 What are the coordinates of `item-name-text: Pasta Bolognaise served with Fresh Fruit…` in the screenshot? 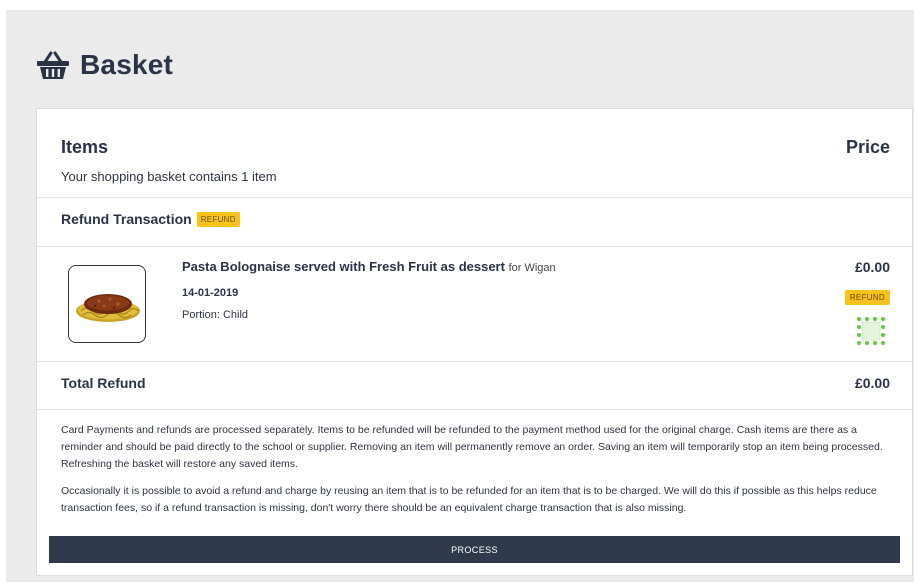 It's located at (343, 266).